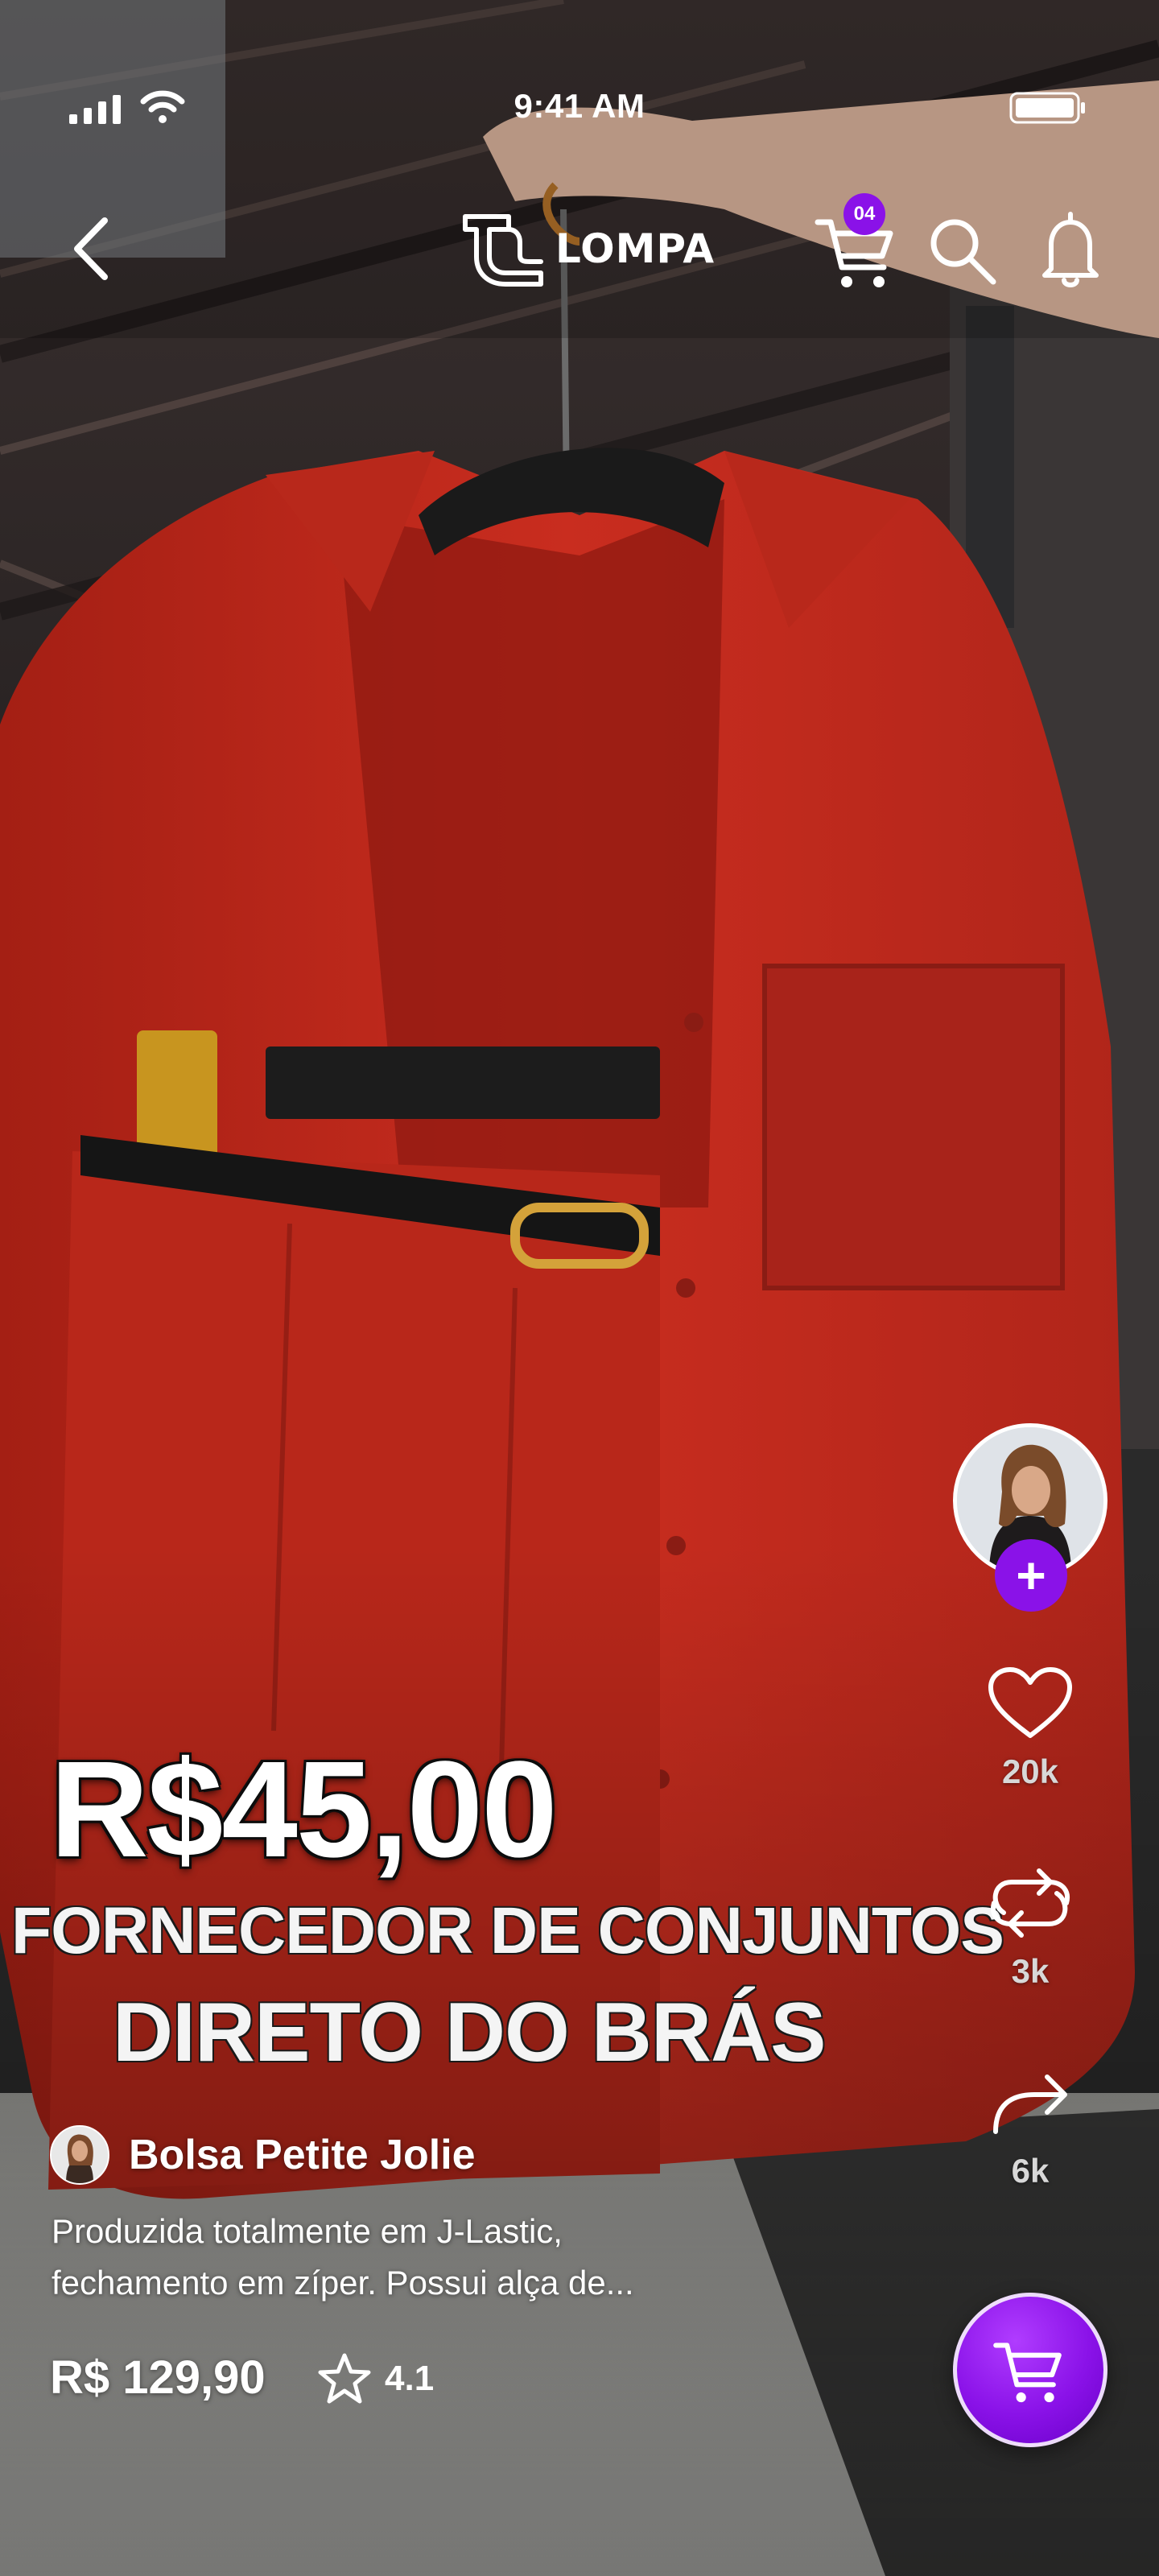 The image size is (1159, 2576). What do you see at coordinates (579, 80) in the screenshot?
I see `status-bar: 9:41 AM` at bounding box center [579, 80].